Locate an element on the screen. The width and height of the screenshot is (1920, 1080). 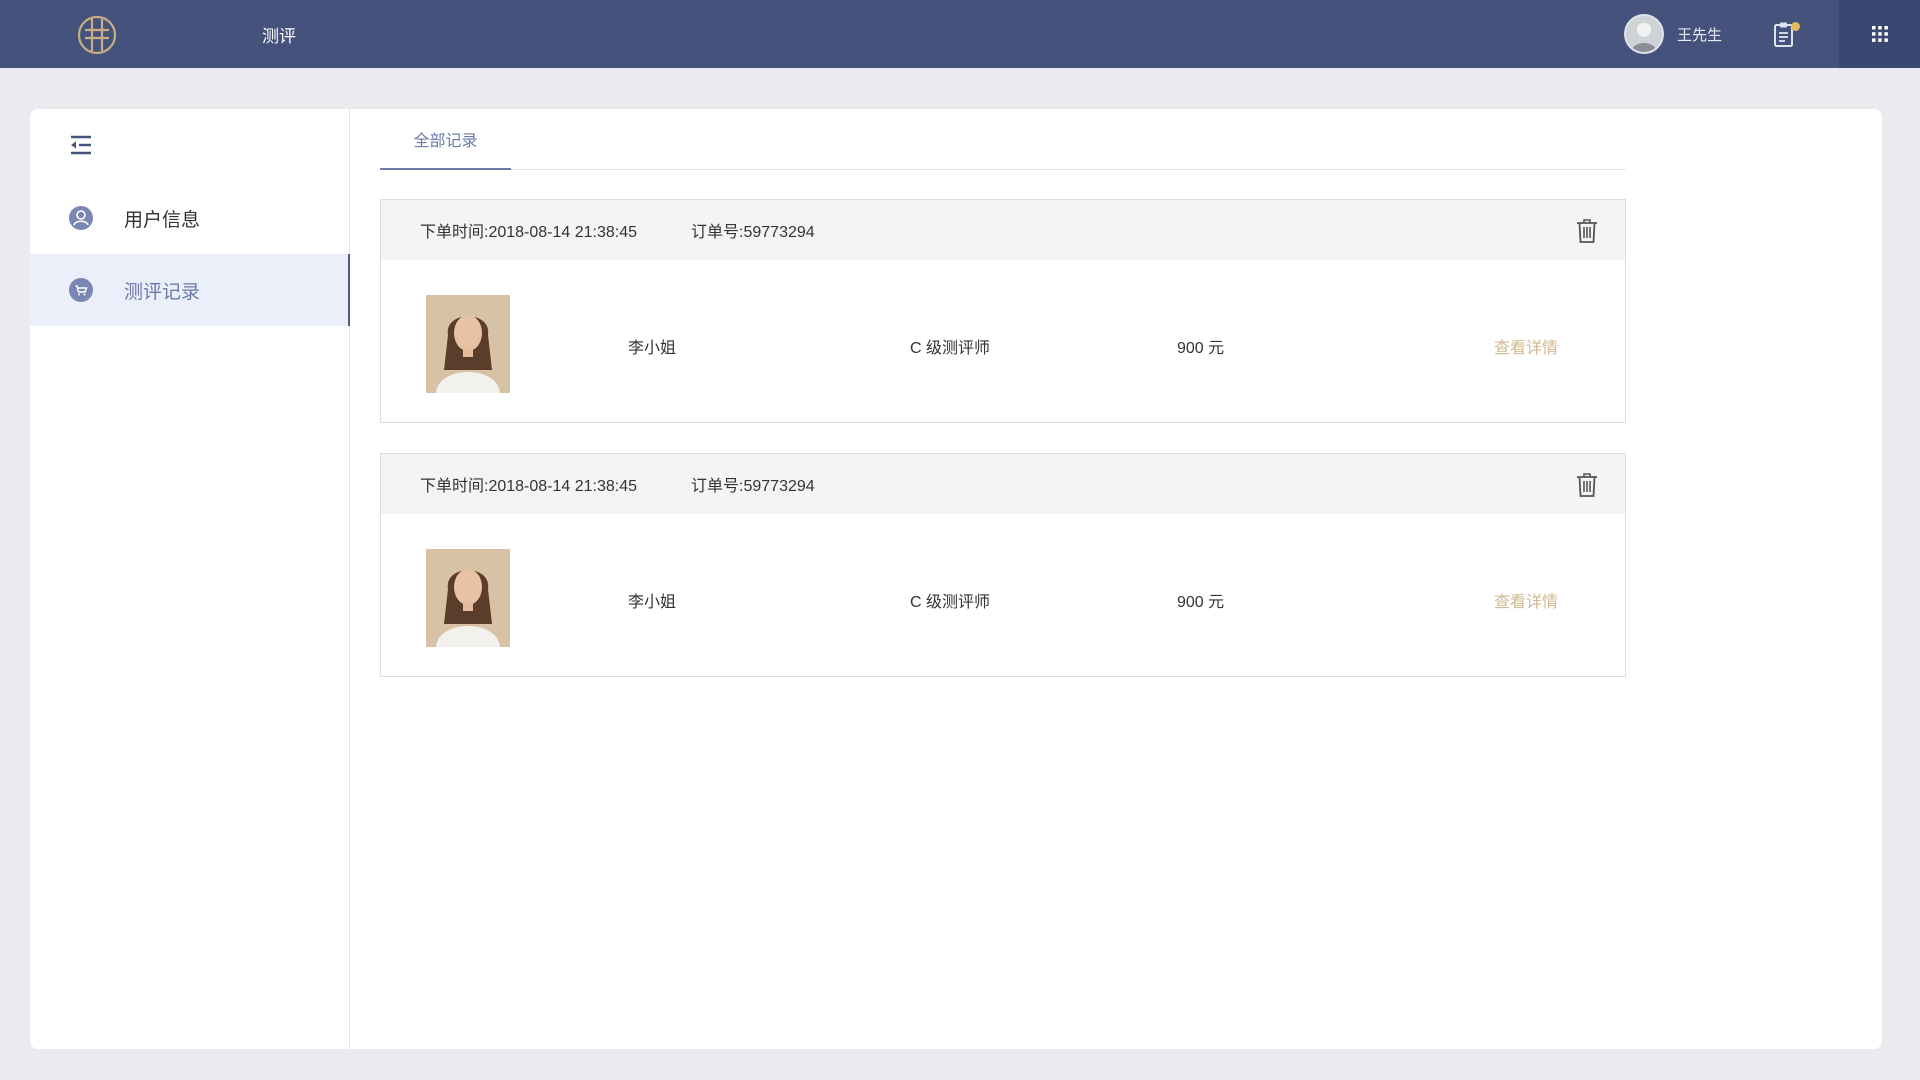
sidebar-item-label: 用户信息 is located at coordinates (162, 220).